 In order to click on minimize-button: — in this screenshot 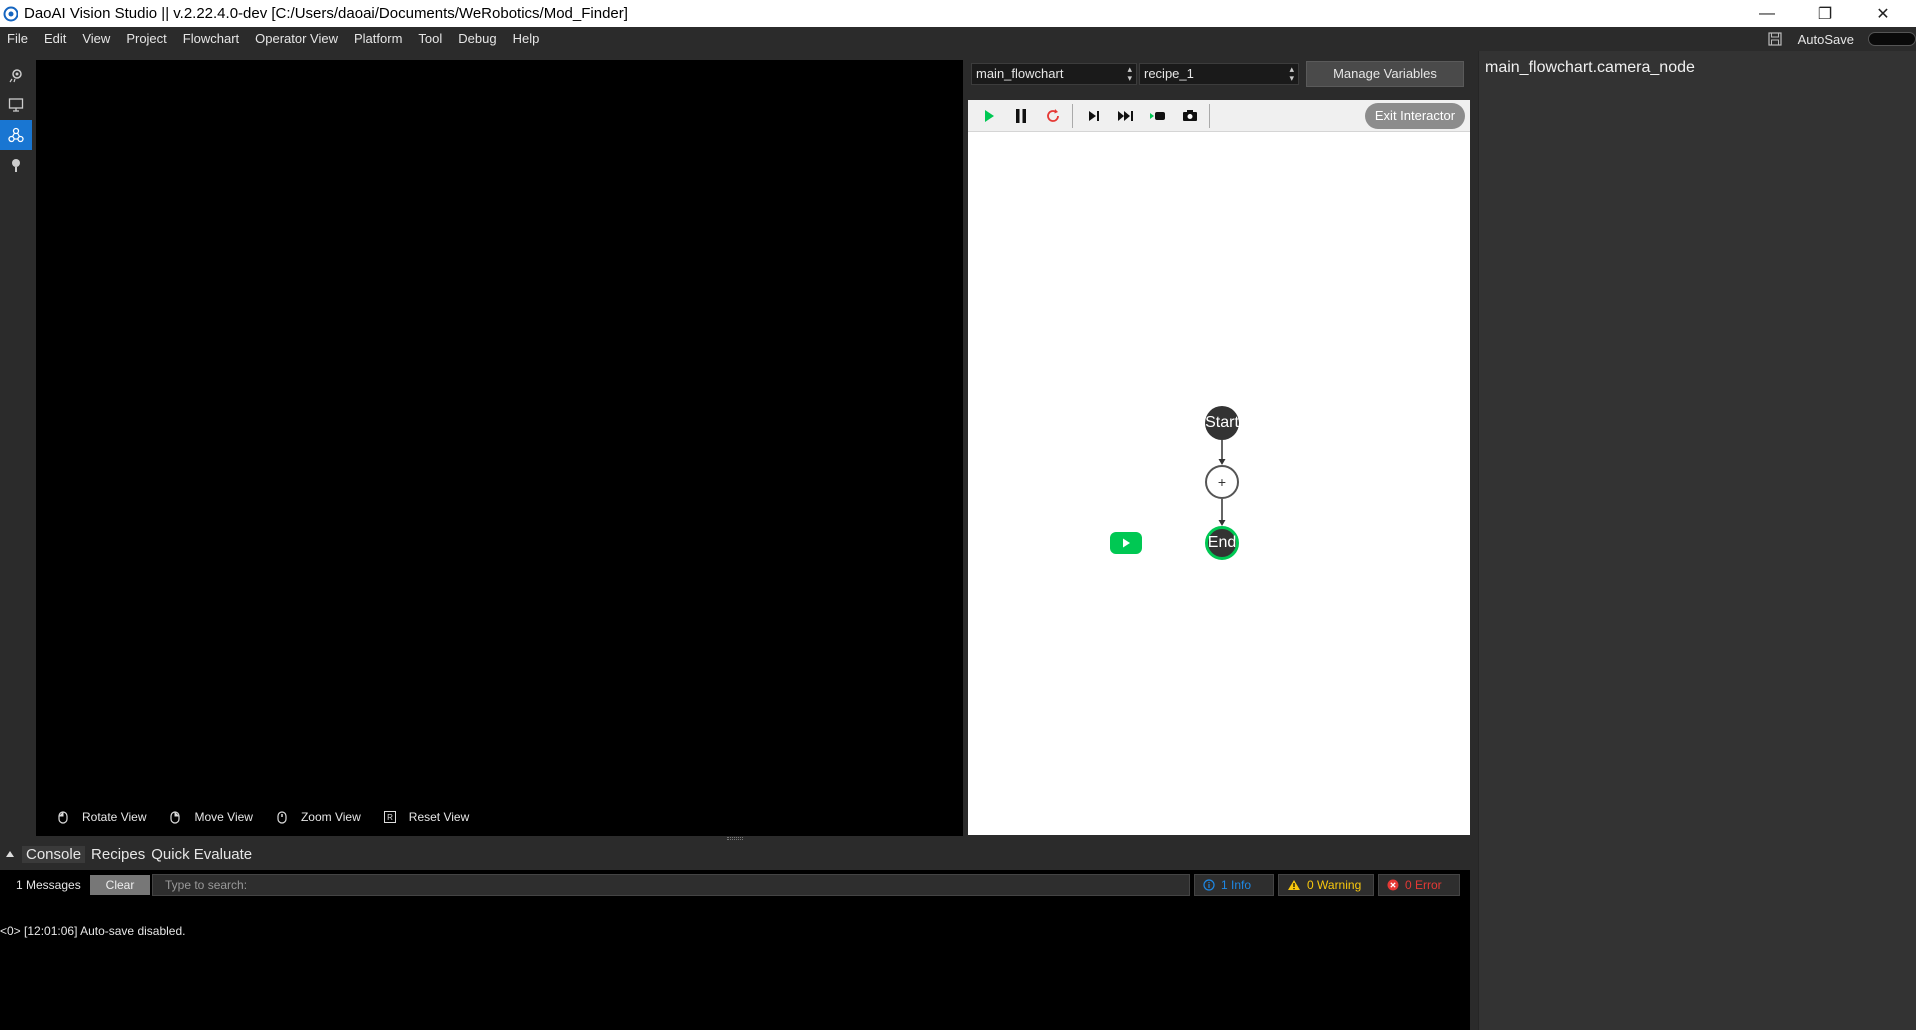, I will do `click(1767, 13)`.